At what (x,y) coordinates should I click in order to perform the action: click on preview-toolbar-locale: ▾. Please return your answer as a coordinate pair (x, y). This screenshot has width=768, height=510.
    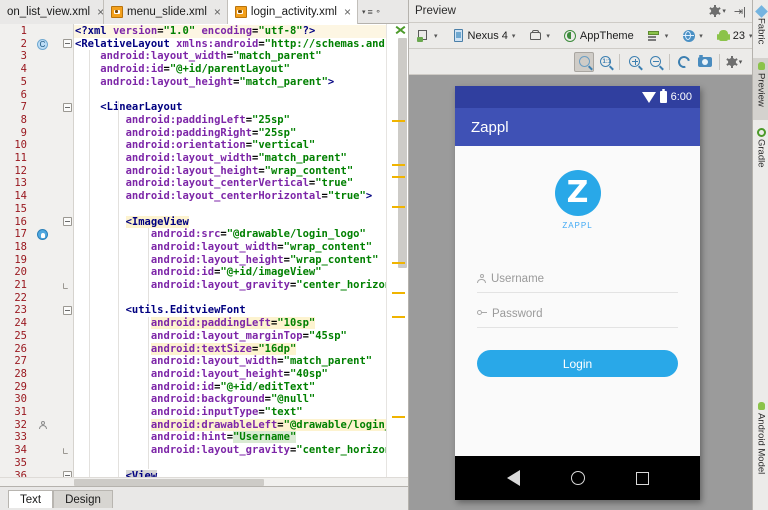
    Looking at the image, I should click on (658, 36).